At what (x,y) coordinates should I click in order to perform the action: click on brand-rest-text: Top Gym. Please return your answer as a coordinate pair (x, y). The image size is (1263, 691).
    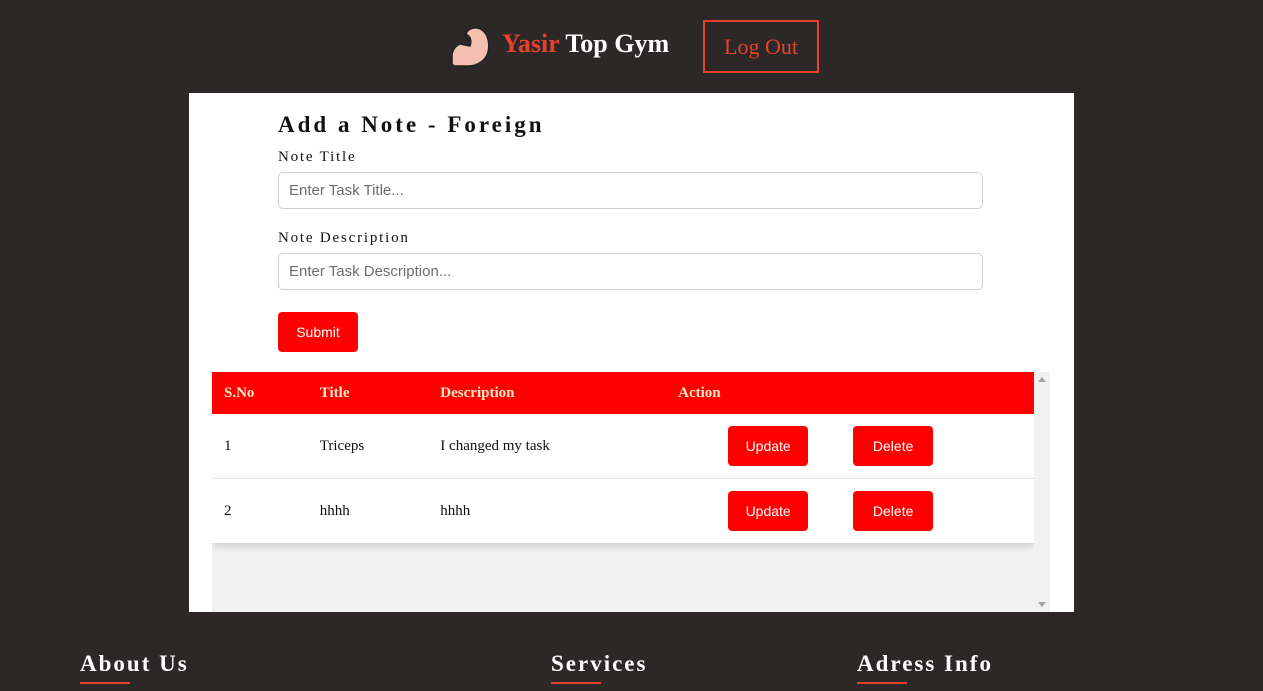
    Looking at the image, I should click on (614, 43).